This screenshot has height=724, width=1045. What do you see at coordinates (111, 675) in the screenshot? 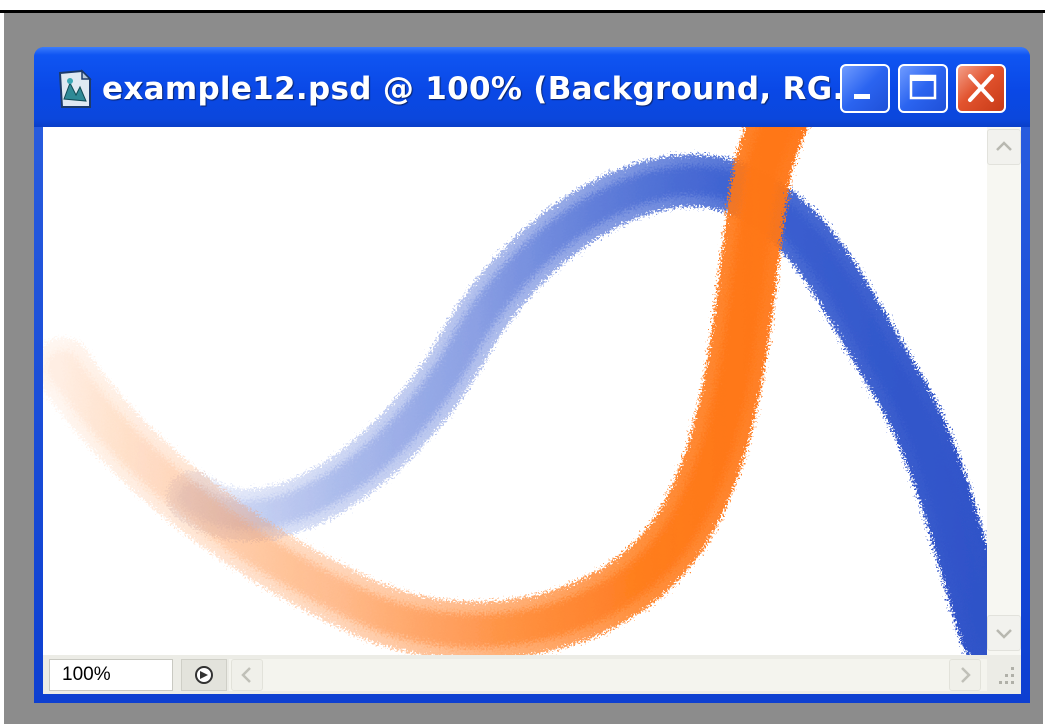
I see `zoom-level-field: 100%` at bounding box center [111, 675].